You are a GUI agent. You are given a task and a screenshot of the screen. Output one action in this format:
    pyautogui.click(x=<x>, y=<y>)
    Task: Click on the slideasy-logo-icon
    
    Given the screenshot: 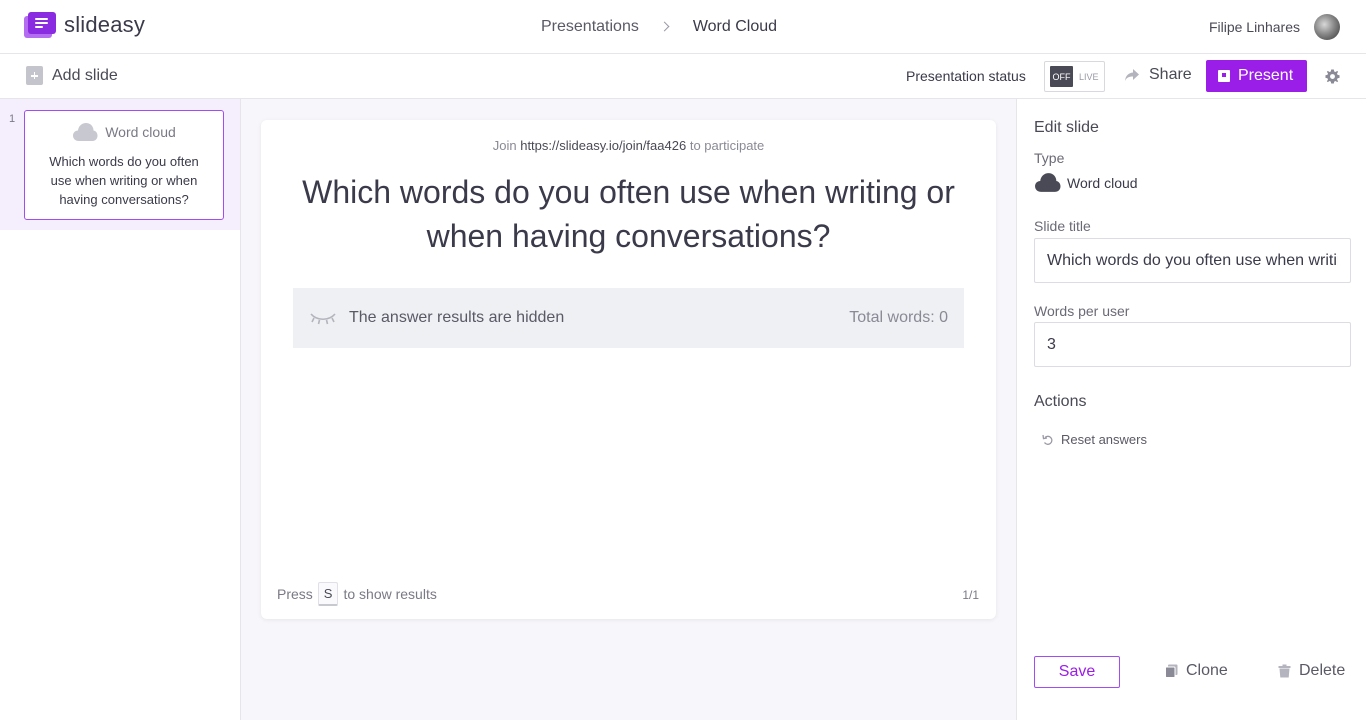 What is the action you would take?
    pyautogui.click(x=40, y=25)
    